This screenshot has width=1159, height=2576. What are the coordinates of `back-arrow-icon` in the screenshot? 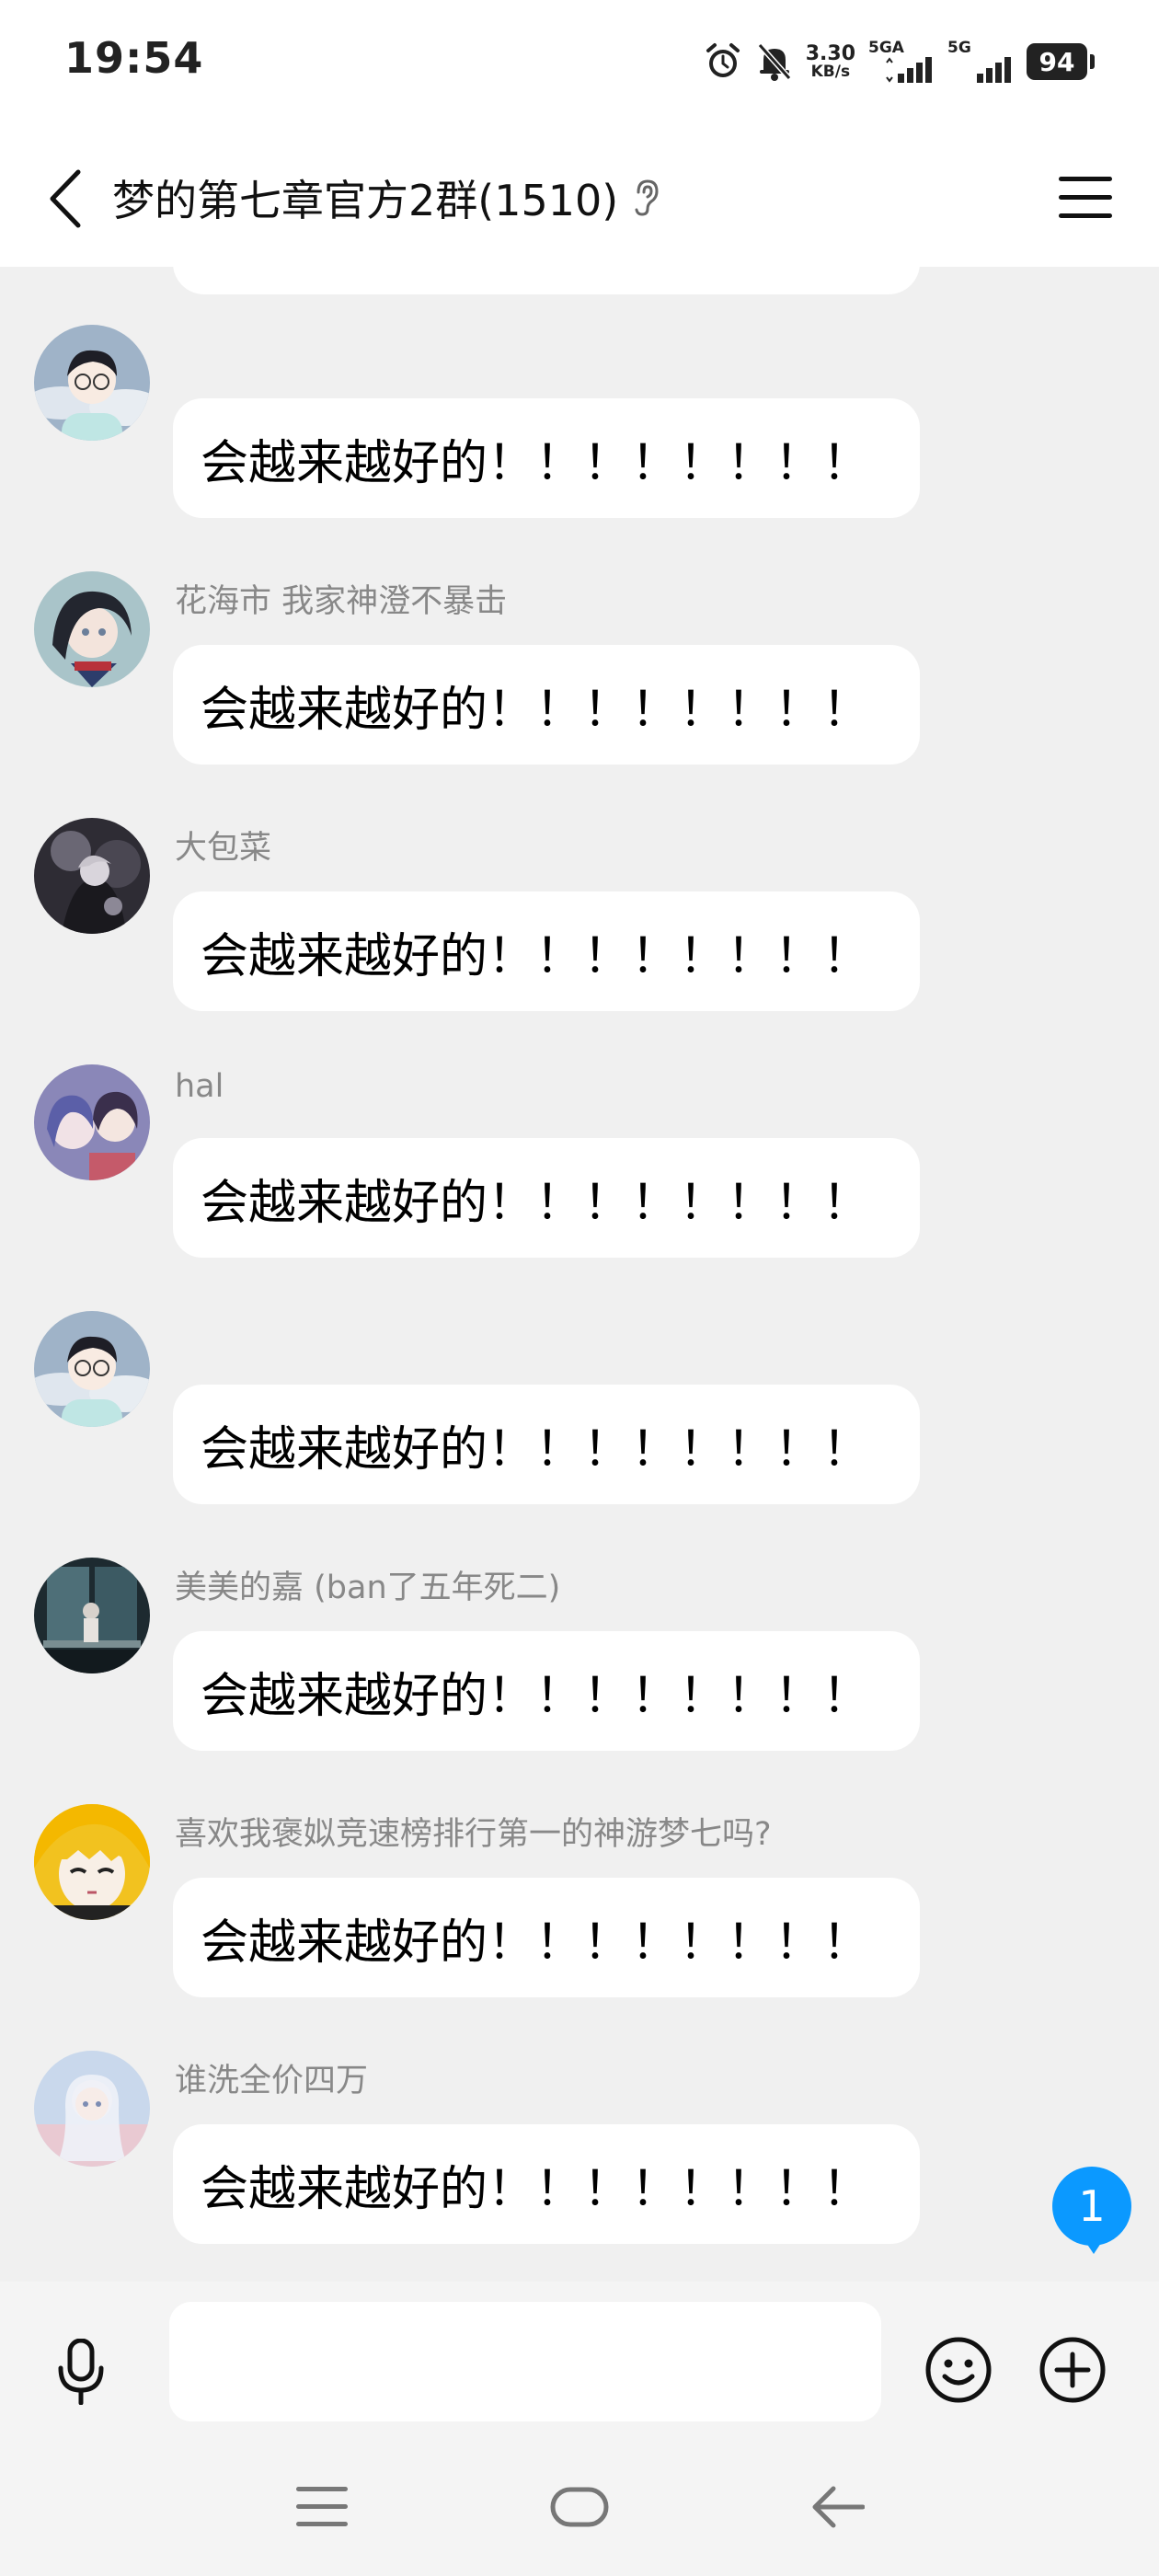 It's located at (65, 198).